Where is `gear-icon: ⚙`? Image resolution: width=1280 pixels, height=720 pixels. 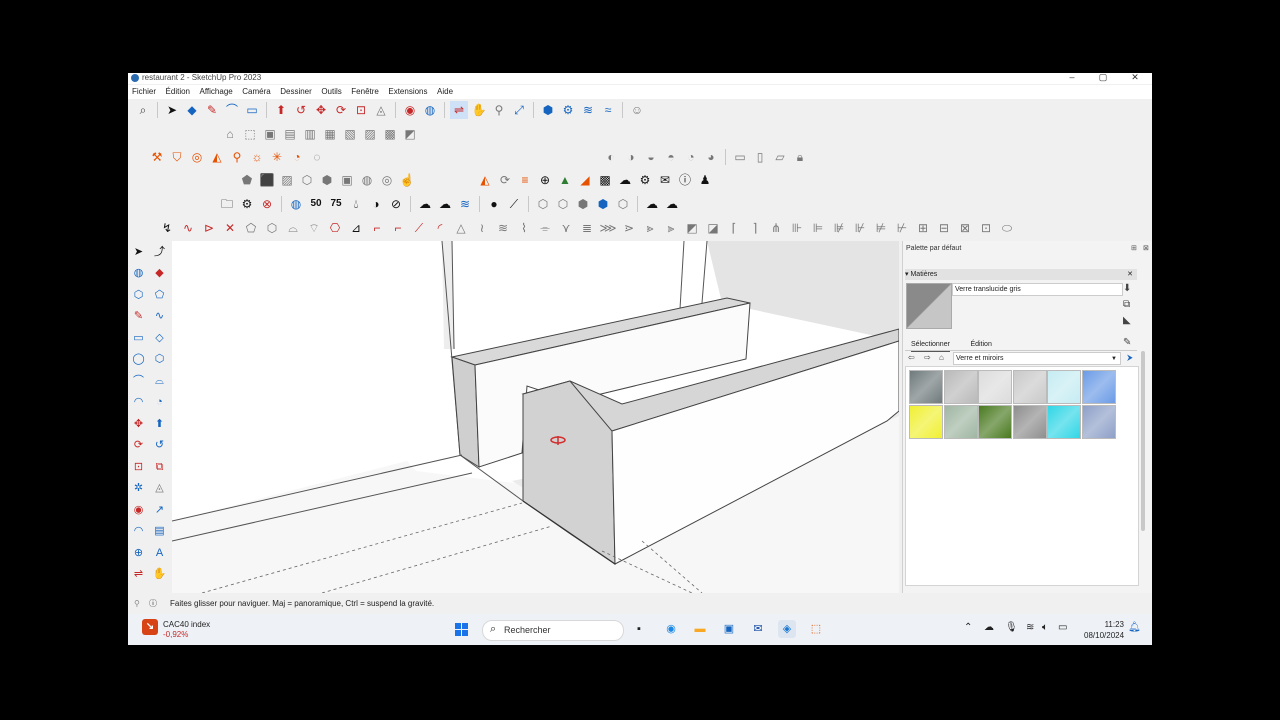 gear-icon: ⚙ is located at coordinates (247, 204).